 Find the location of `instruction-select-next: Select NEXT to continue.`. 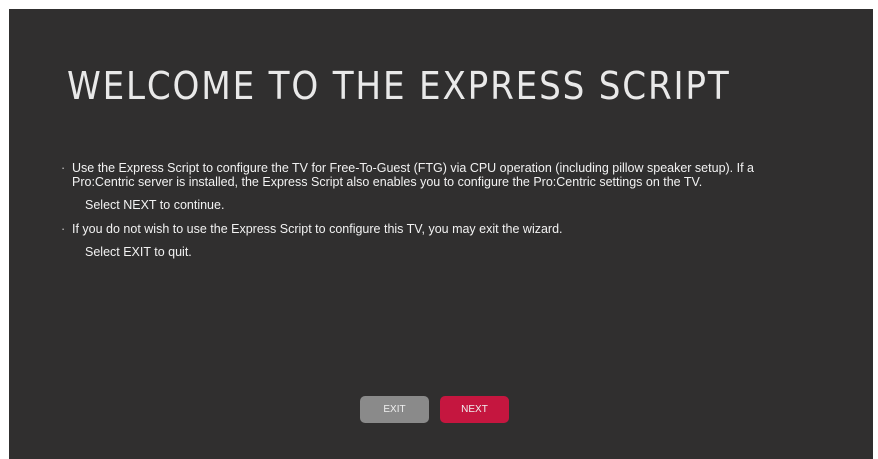

instruction-select-next: Select NEXT to continue. is located at coordinates (155, 205).